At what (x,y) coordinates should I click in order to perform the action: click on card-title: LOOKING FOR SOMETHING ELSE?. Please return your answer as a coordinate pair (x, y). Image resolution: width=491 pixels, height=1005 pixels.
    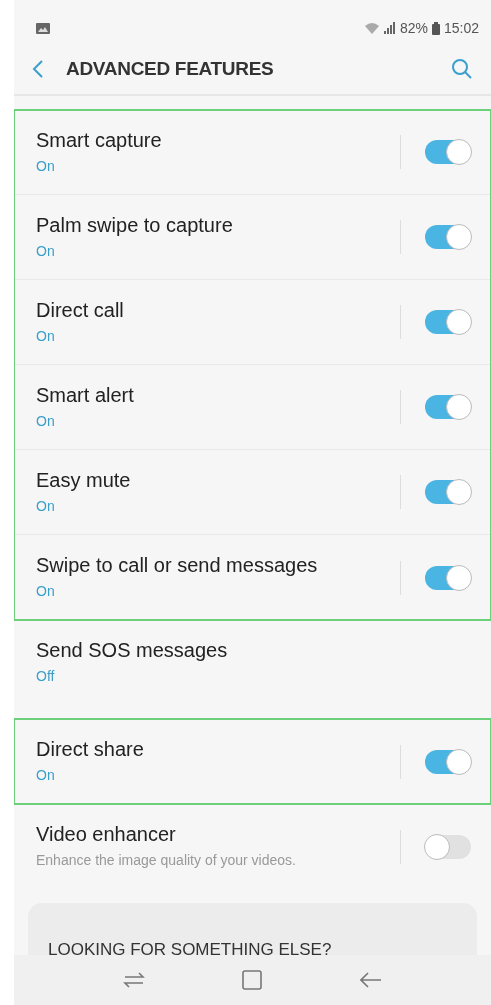
    Looking at the image, I should click on (190, 950).